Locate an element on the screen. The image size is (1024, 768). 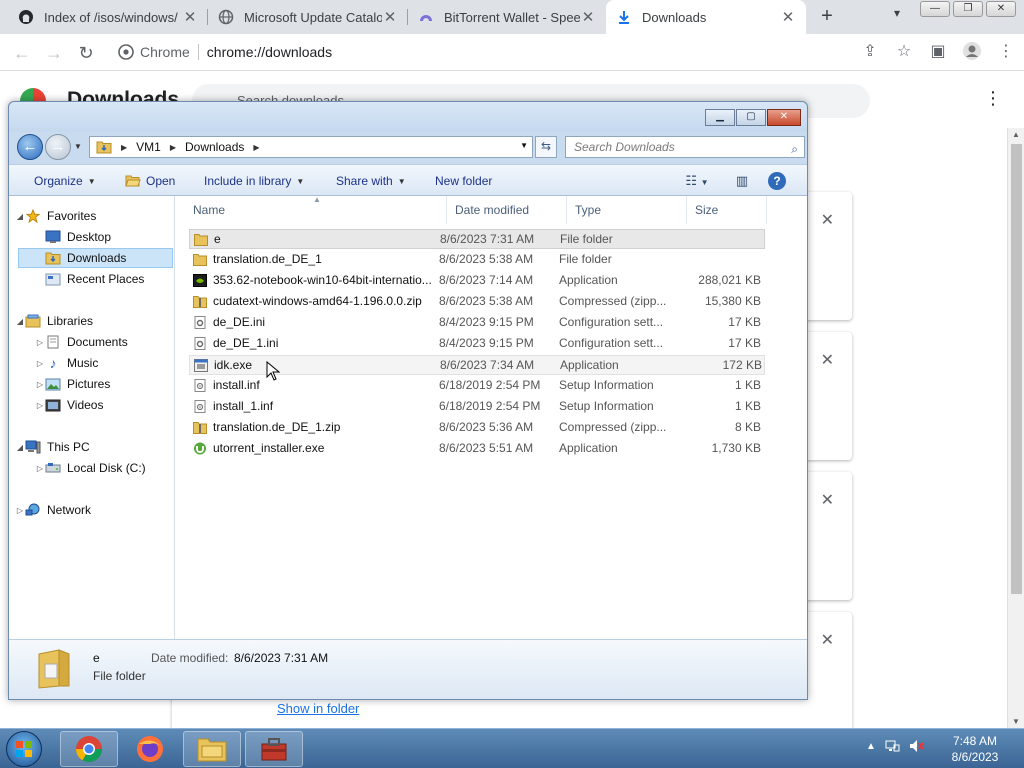
explorer-maximize-button: ▢ is located at coordinates (751, 117).